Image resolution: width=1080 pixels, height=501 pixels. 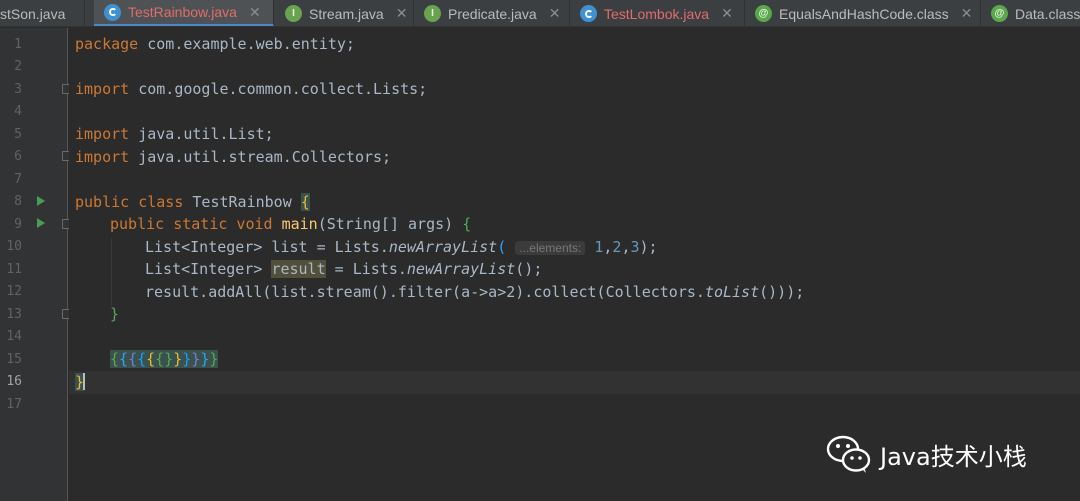 I want to click on line-number: 9, so click(x=18, y=224).